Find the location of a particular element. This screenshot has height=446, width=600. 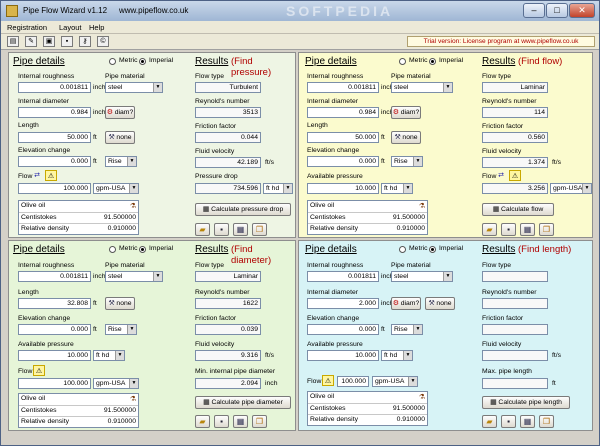

calculate-pipe-length-button: ▦ Calculate pipe length is located at coordinates (526, 402).